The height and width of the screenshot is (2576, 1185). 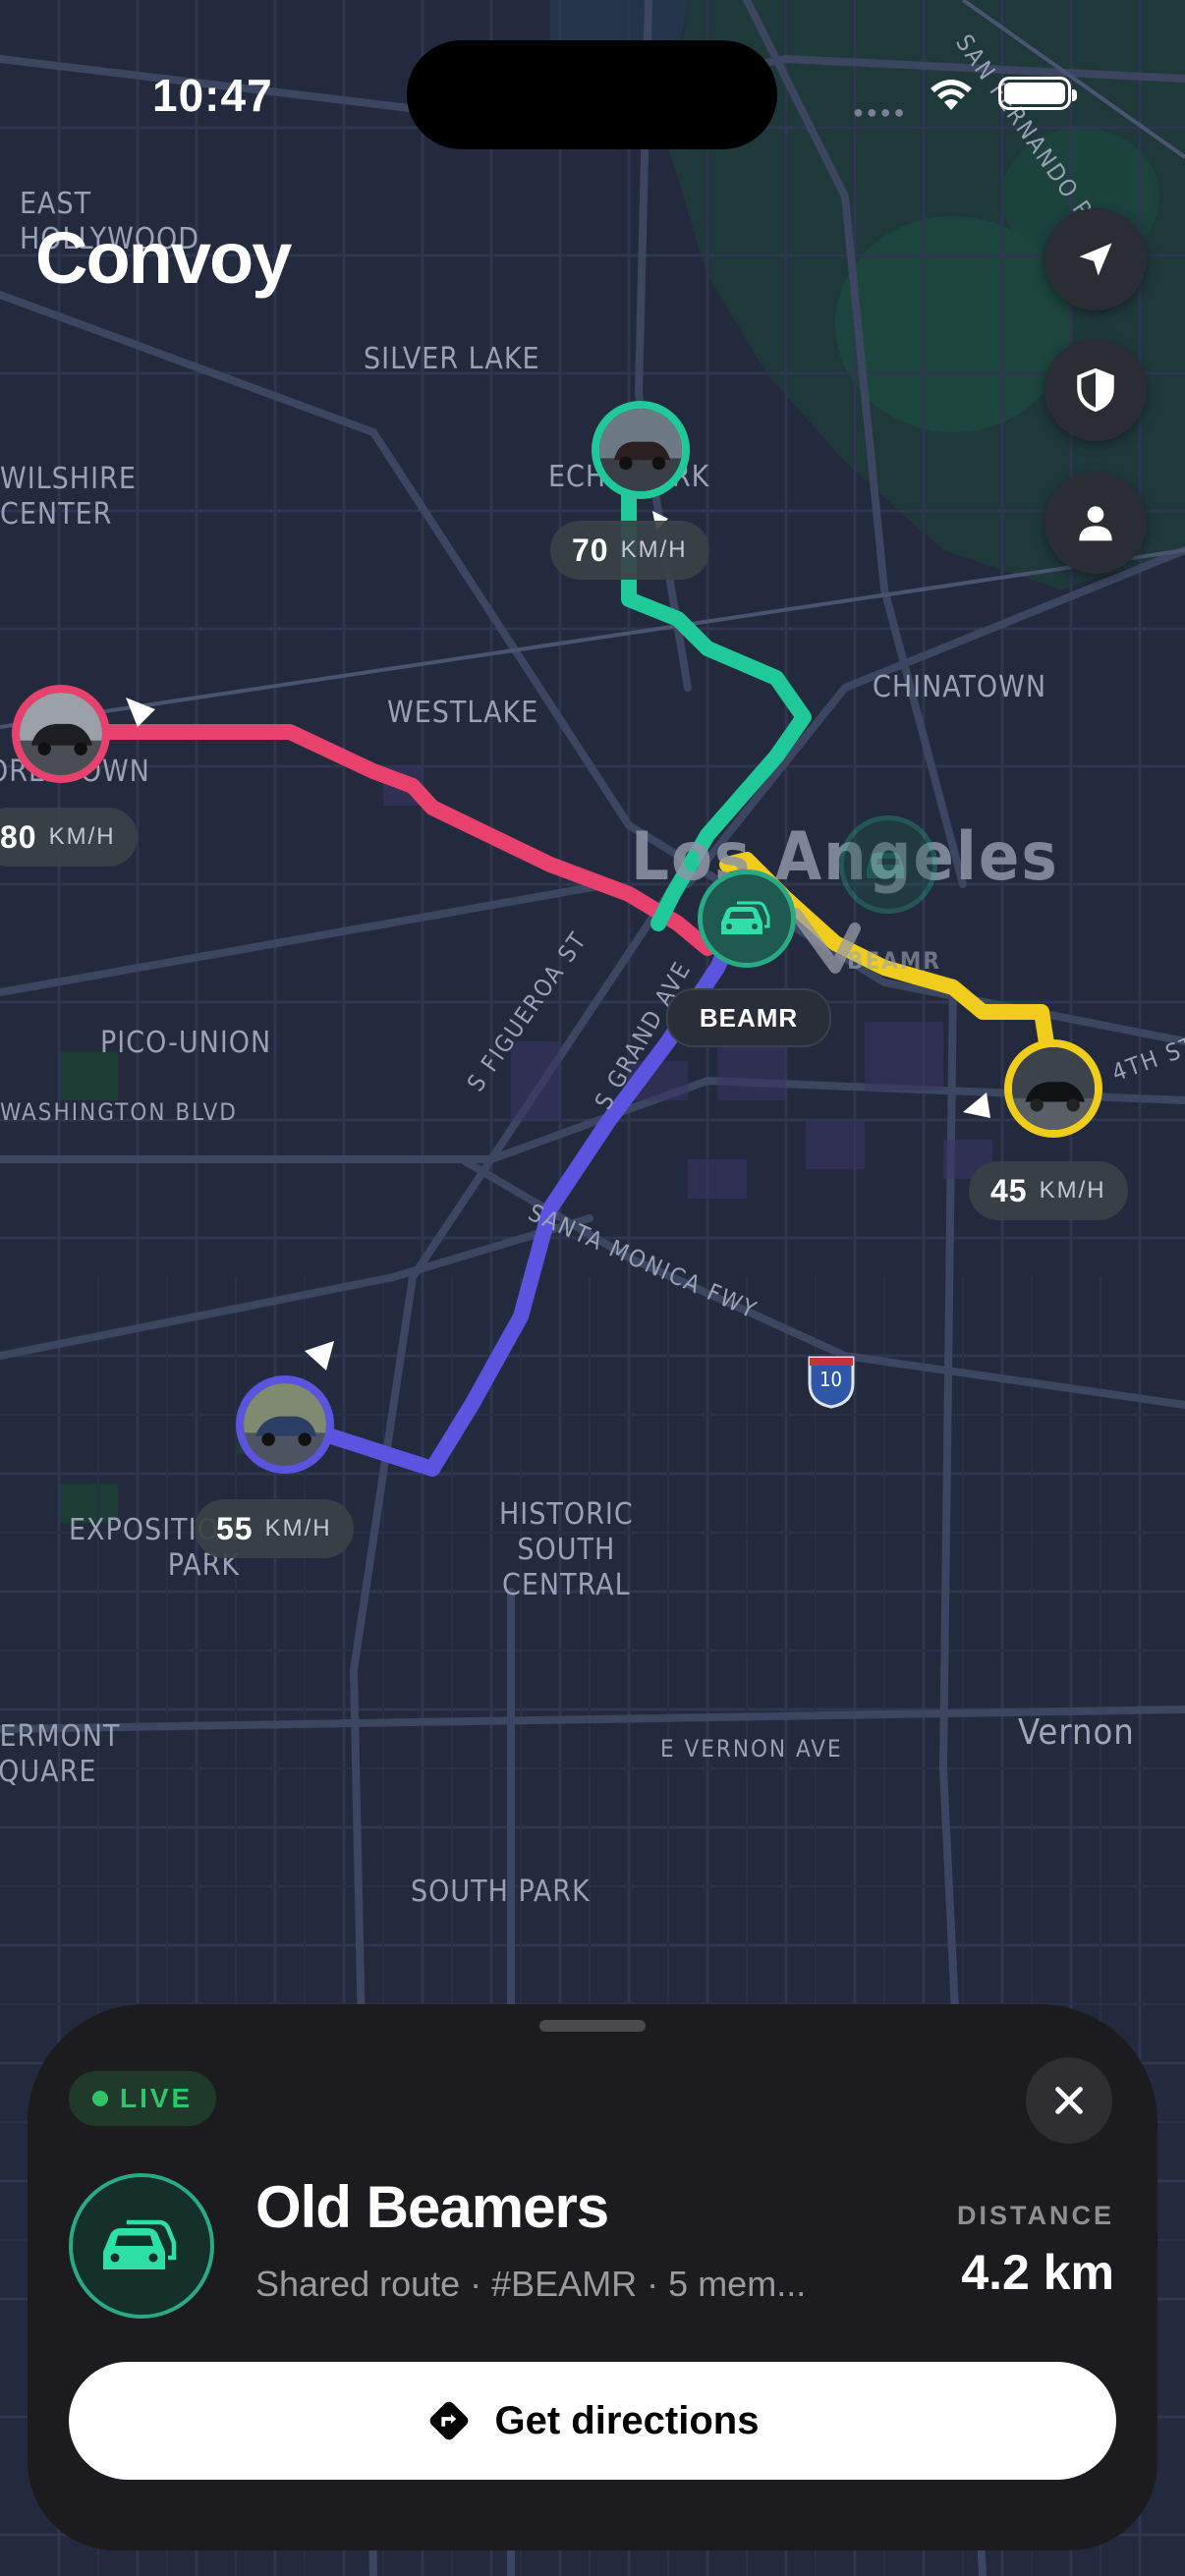 What do you see at coordinates (1035, 2215) in the screenshot?
I see `distance-label: DISTANCE` at bounding box center [1035, 2215].